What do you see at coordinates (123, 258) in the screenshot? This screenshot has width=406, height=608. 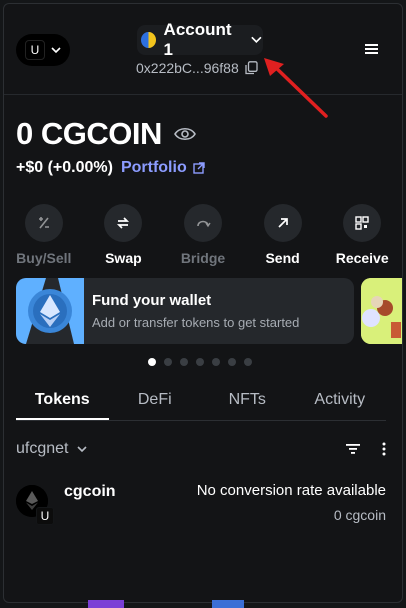 I see `action-label: Swap` at bounding box center [123, 258].